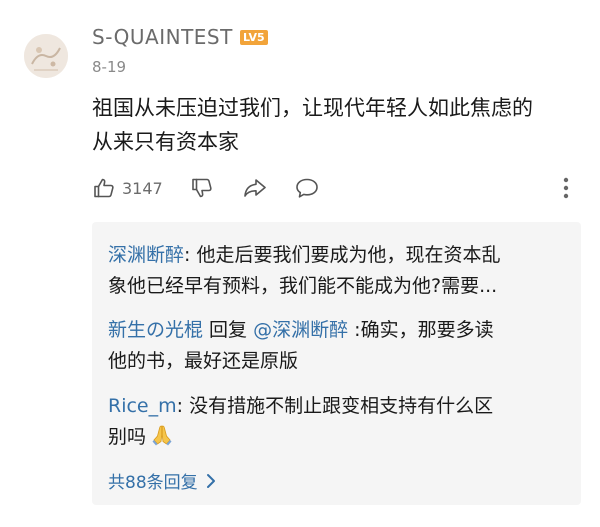 The image size is (600, 527). What do you see at coordinates (109, 67) in the screenshot?
I see `comment-date: 8-19` at bounding box center [109, 67].